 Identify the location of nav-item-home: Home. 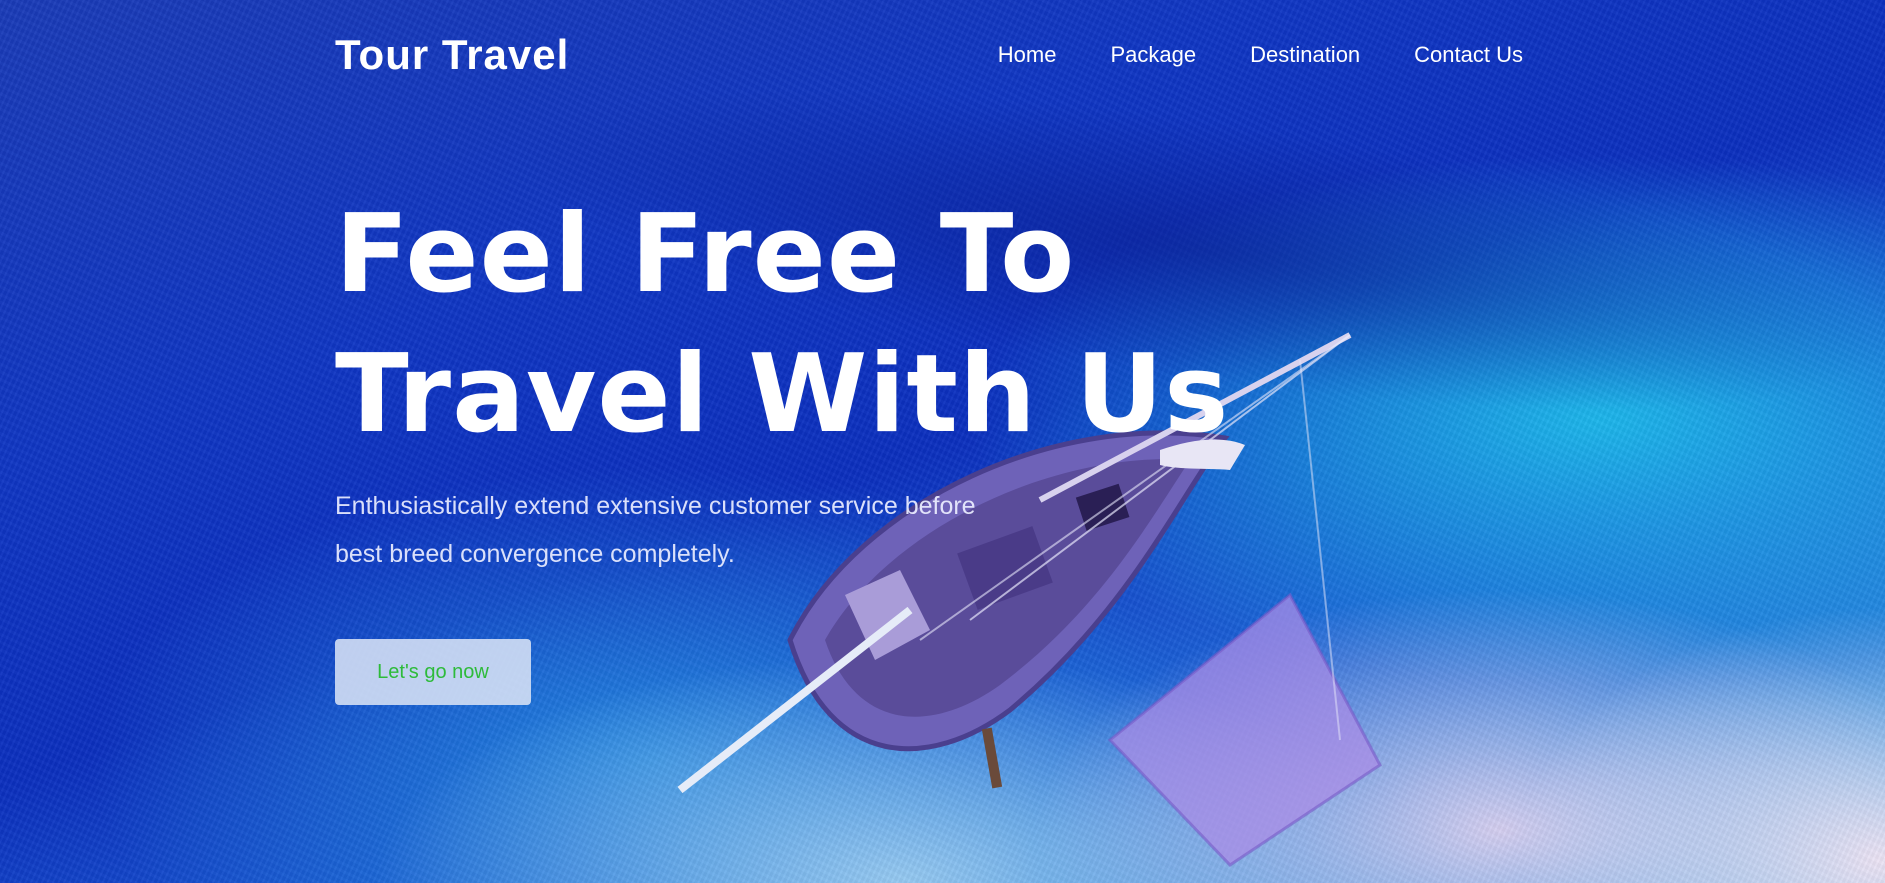
(1027, 55).